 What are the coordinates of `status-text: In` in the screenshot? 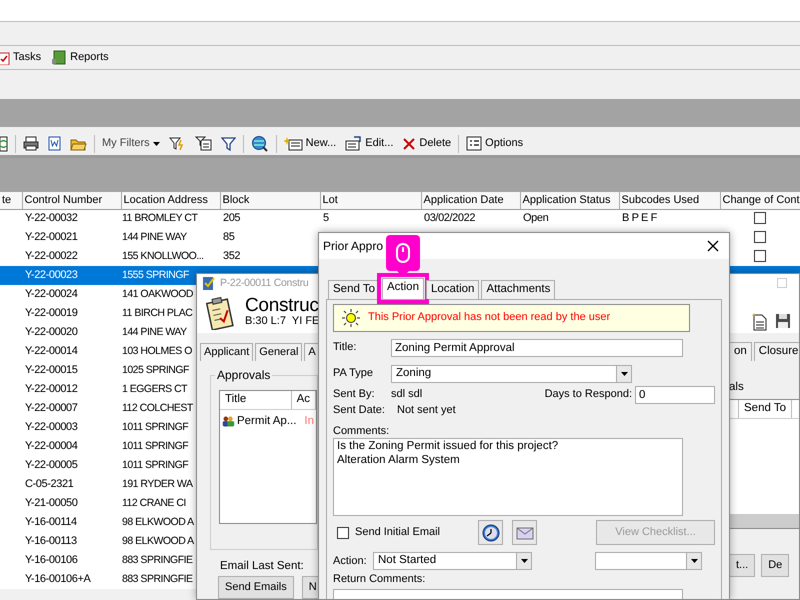 It's located at (309, 421).